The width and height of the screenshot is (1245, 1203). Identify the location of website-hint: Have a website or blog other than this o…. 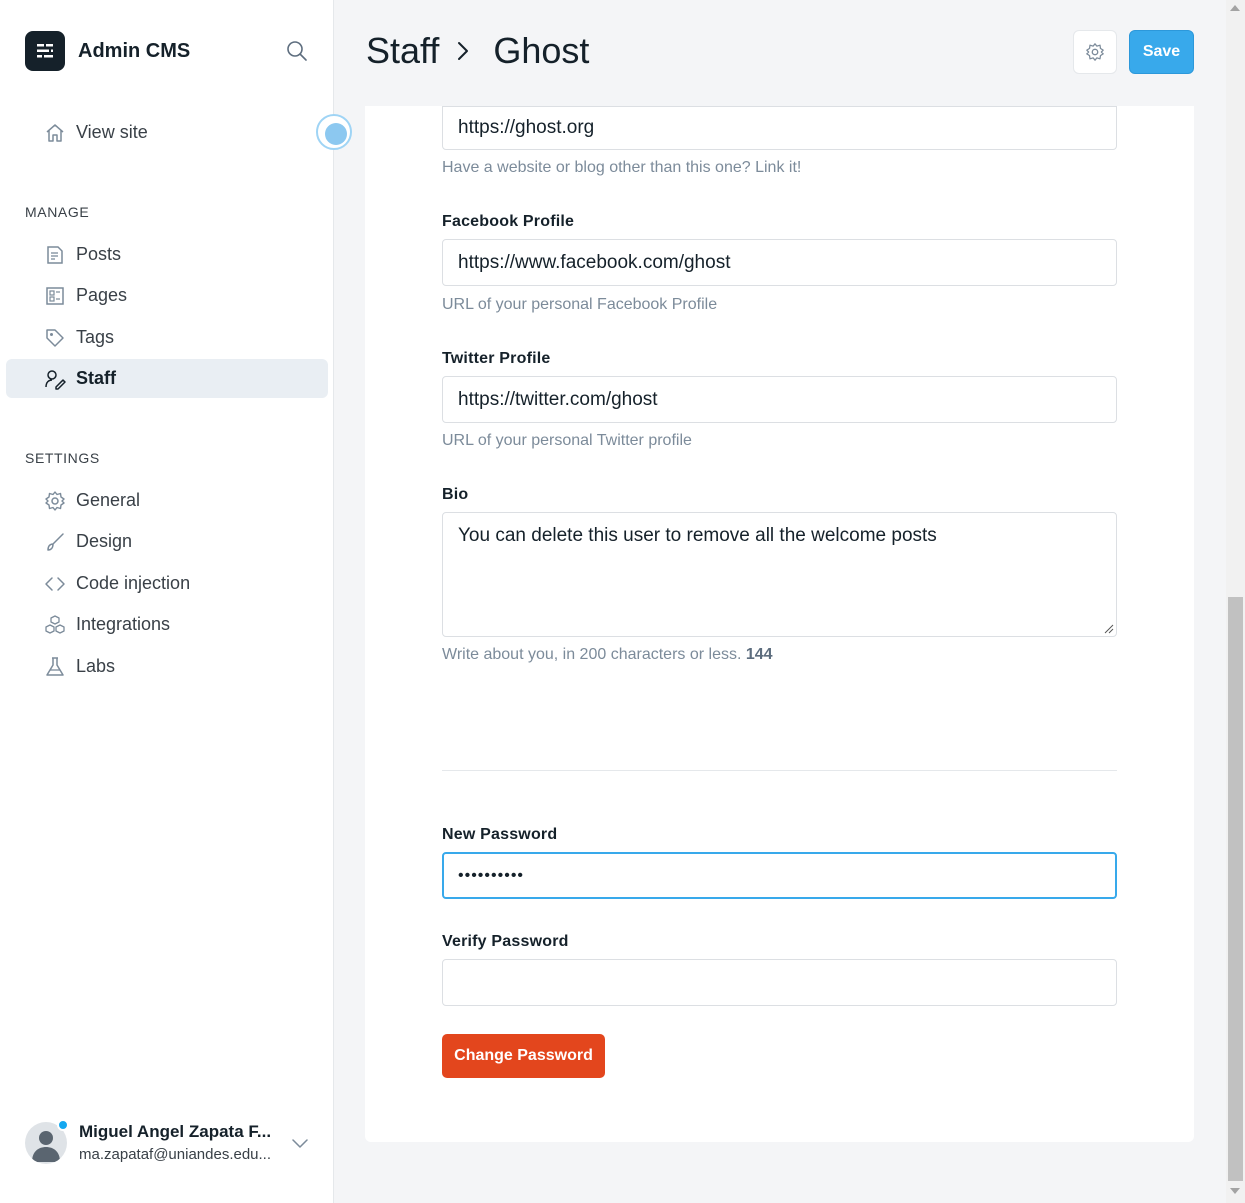
(622, 167).